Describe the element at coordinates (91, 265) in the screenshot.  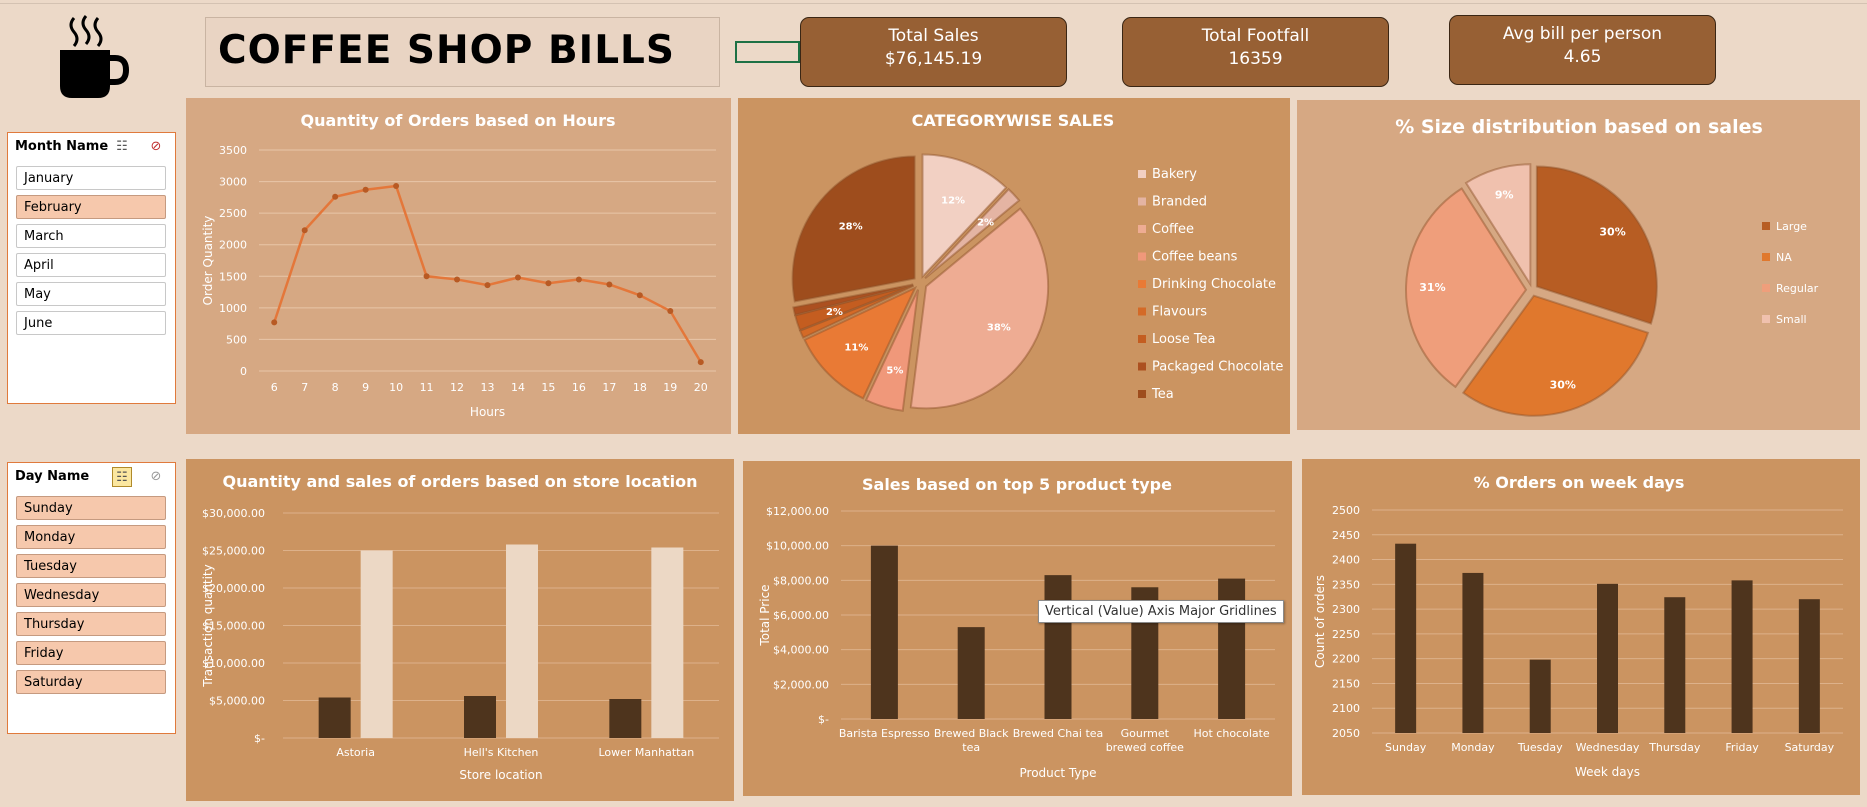
I see `slicer-item: April` at that location.